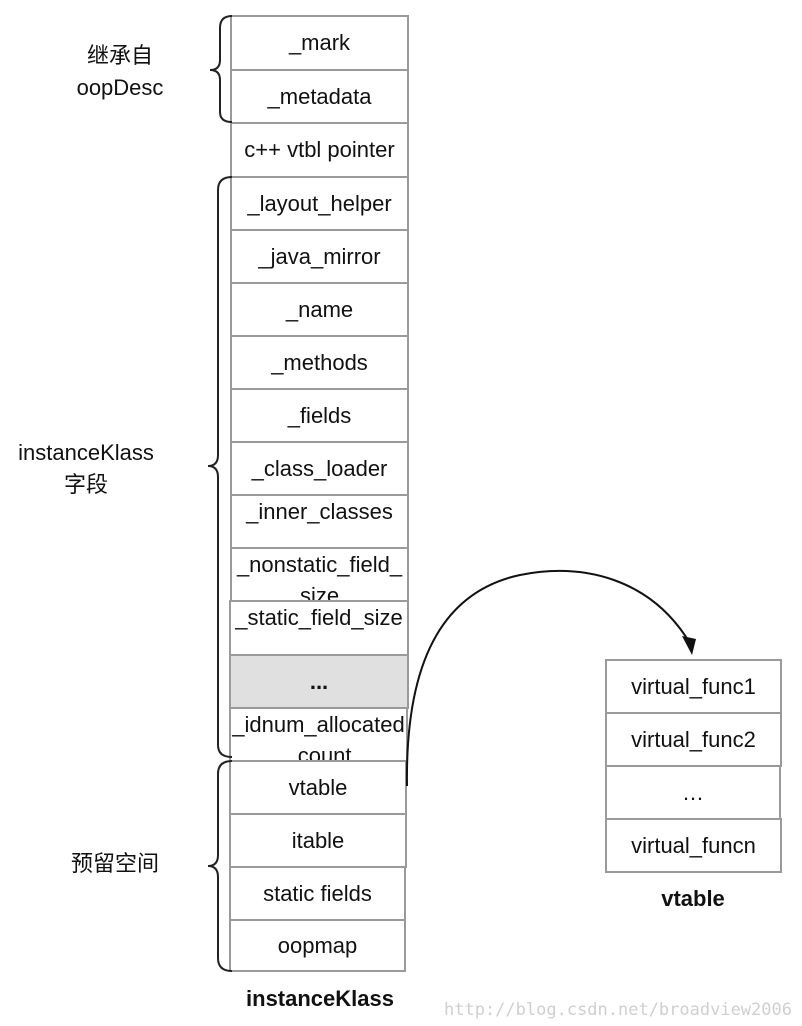 The image size is (802, 1026). What do you see at coordinates (689, 645) in the screenshot?
I see `arrowhead-icon` at bounding box center [689, 645].